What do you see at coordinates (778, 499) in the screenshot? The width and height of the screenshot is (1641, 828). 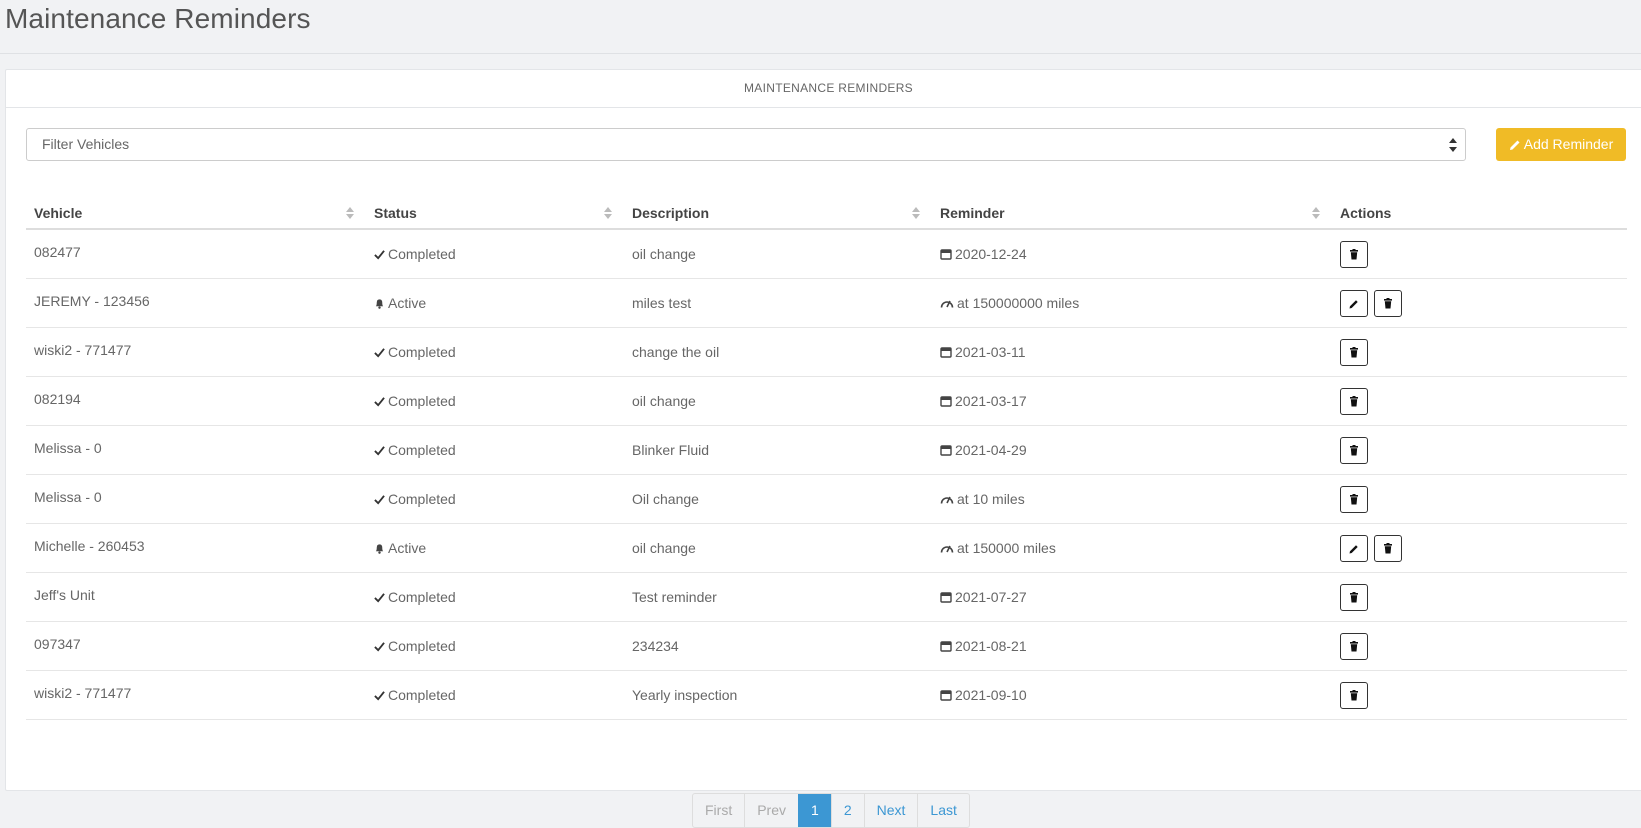 I see `description-cell: Oil change` at bounding box center [778, 499].